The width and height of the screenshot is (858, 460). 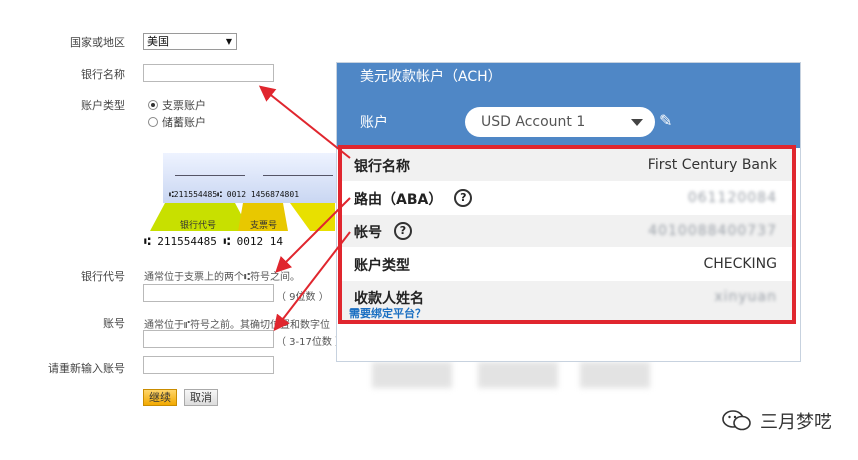 What do you see at coordinates (184, 105) in the screenshot?
I see `radio-checking-label: 支票账户` at bounding box center [184, 105].